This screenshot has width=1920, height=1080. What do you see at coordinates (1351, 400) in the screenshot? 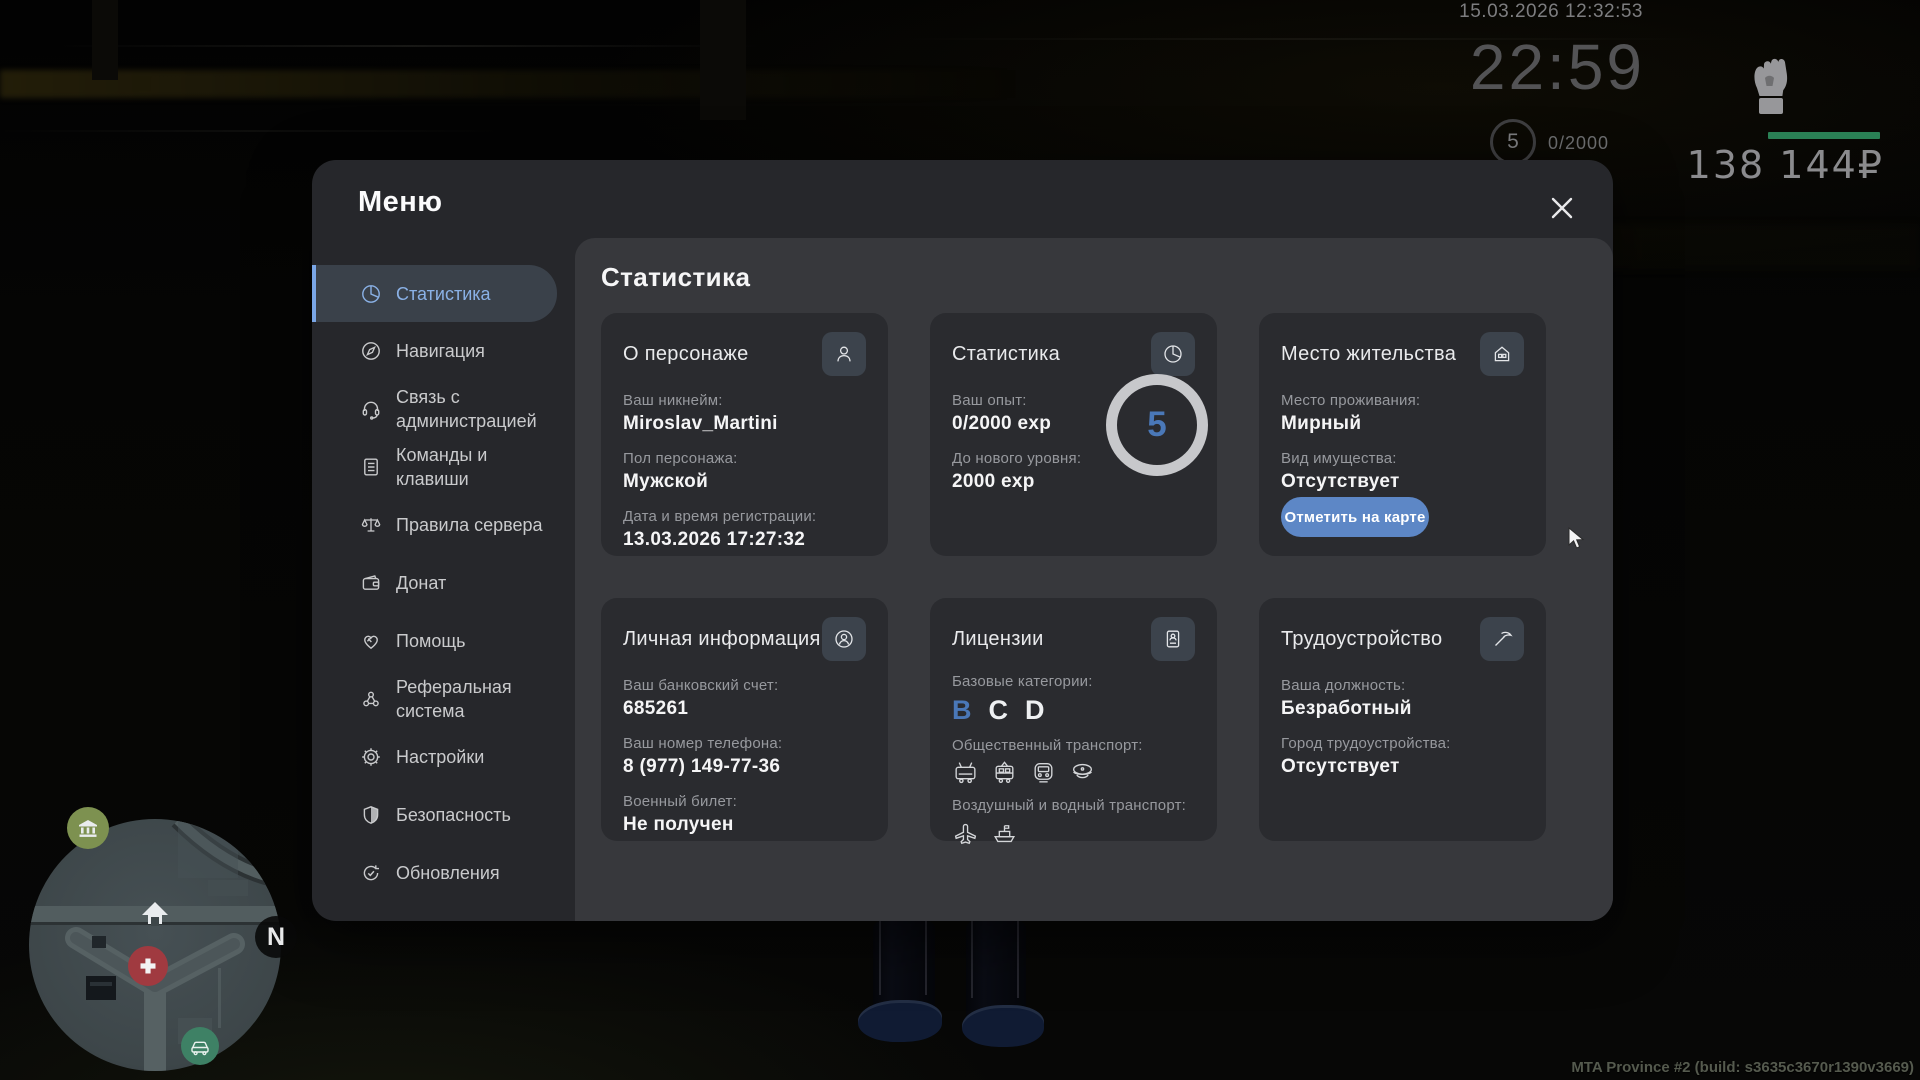
I see `field-label: Место проживания:` at bounding box center [1351, 400].